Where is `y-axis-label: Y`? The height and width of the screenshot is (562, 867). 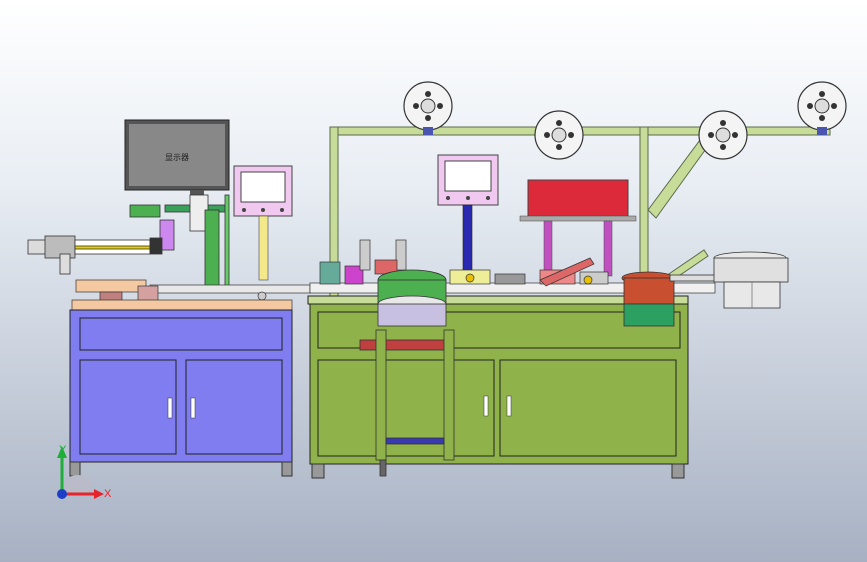 y-axis-label: Y is located at coordinates (63, 450).